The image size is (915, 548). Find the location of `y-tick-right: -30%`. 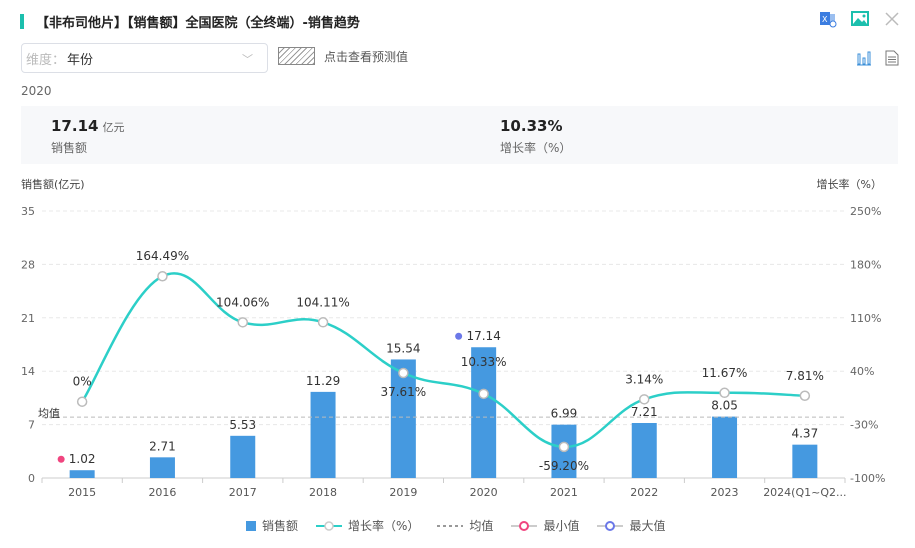

y-tick-right: -30% is located at coordinates (864, 425).